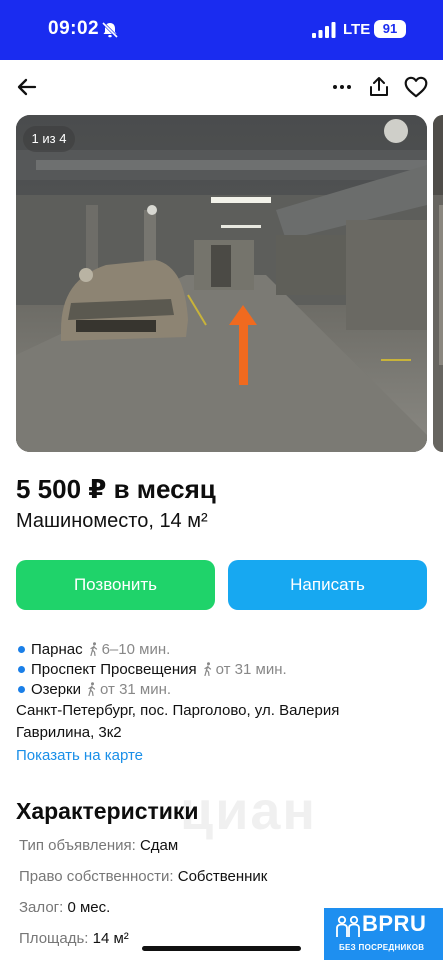 This screenshot has width=443, height=960. What do you see at coordinates (56, 689) in the screenshot?
I see `metro-station-name: Озерки` at bounding box center [56, 689].